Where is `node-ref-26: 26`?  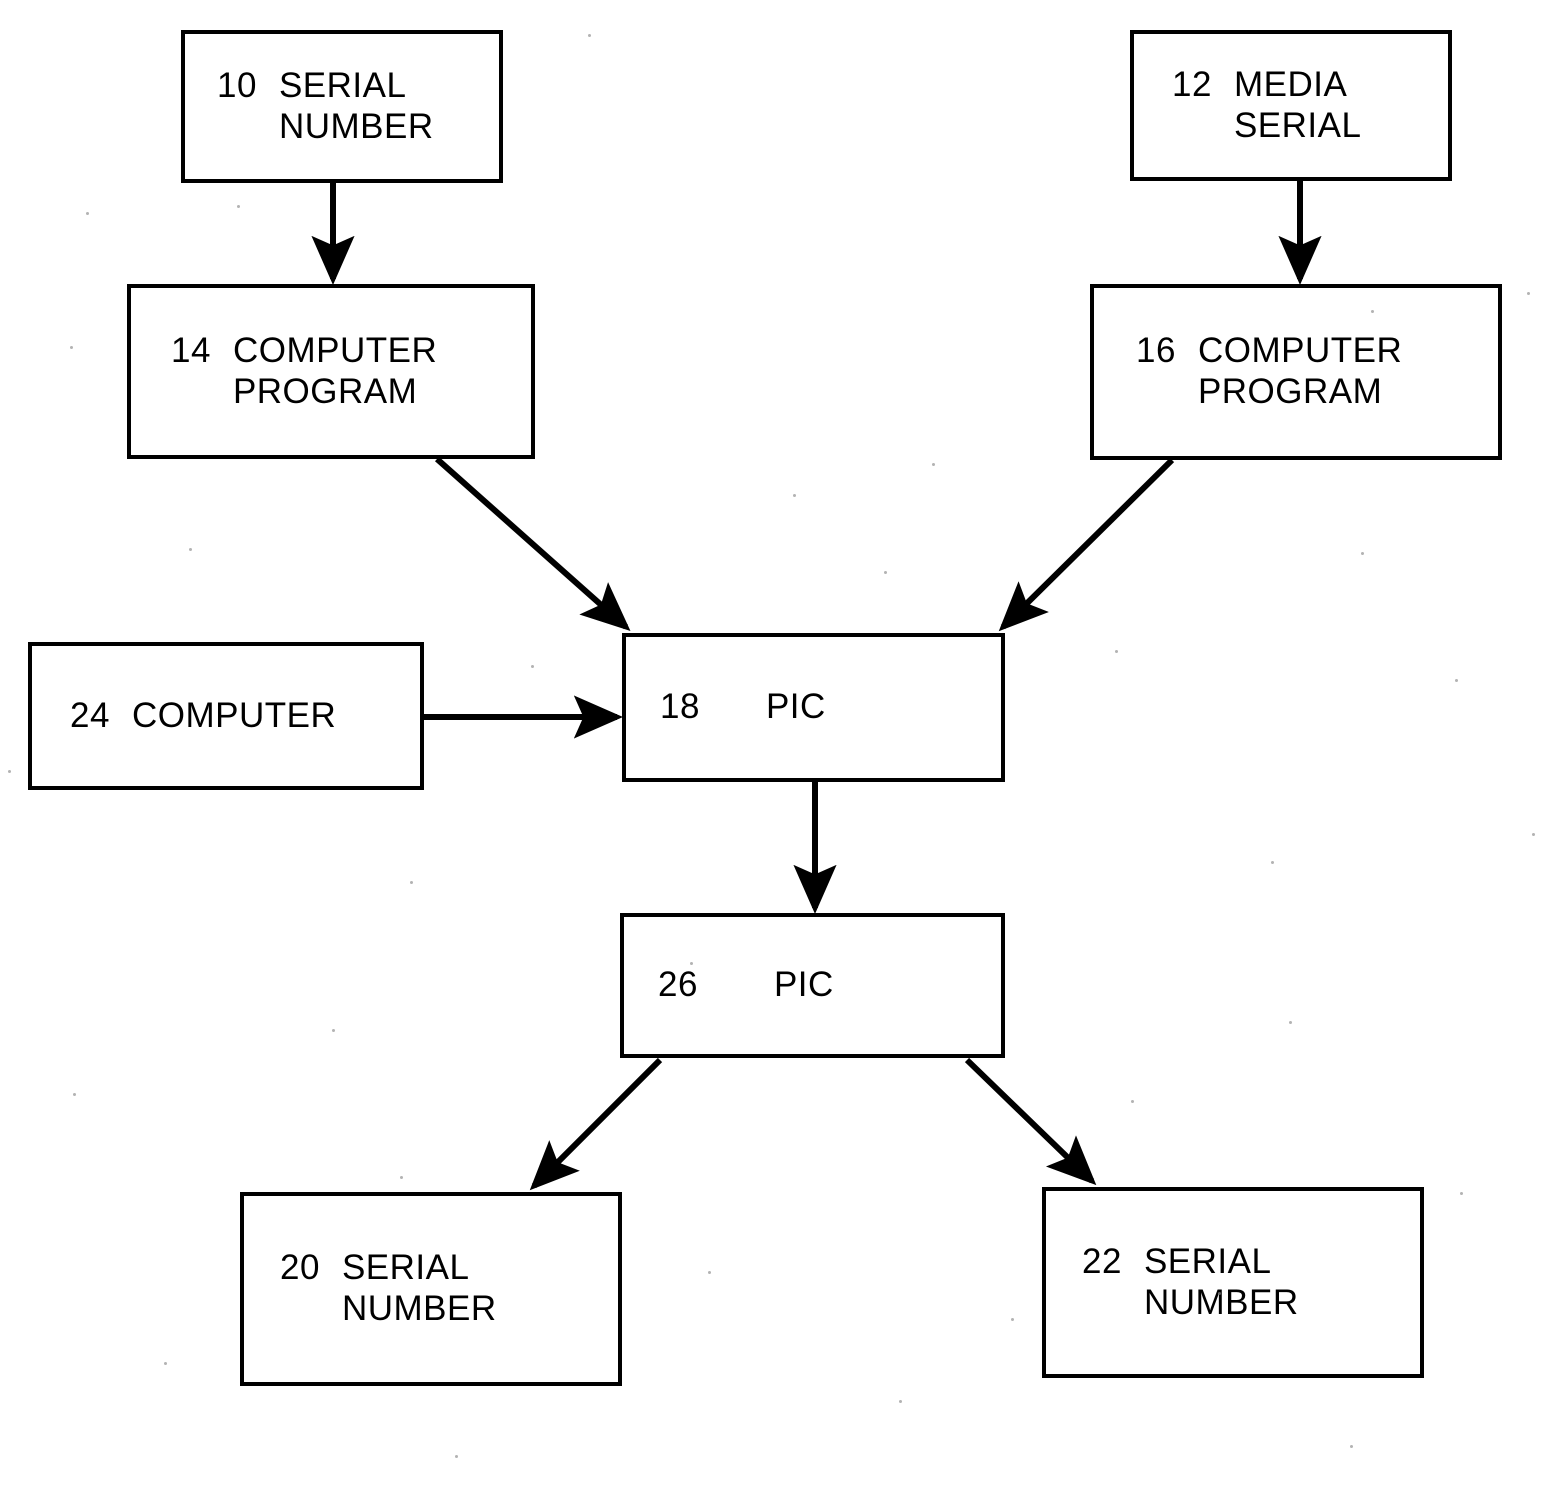 node-ref-26: 26 is located at coordinates (678, 985).